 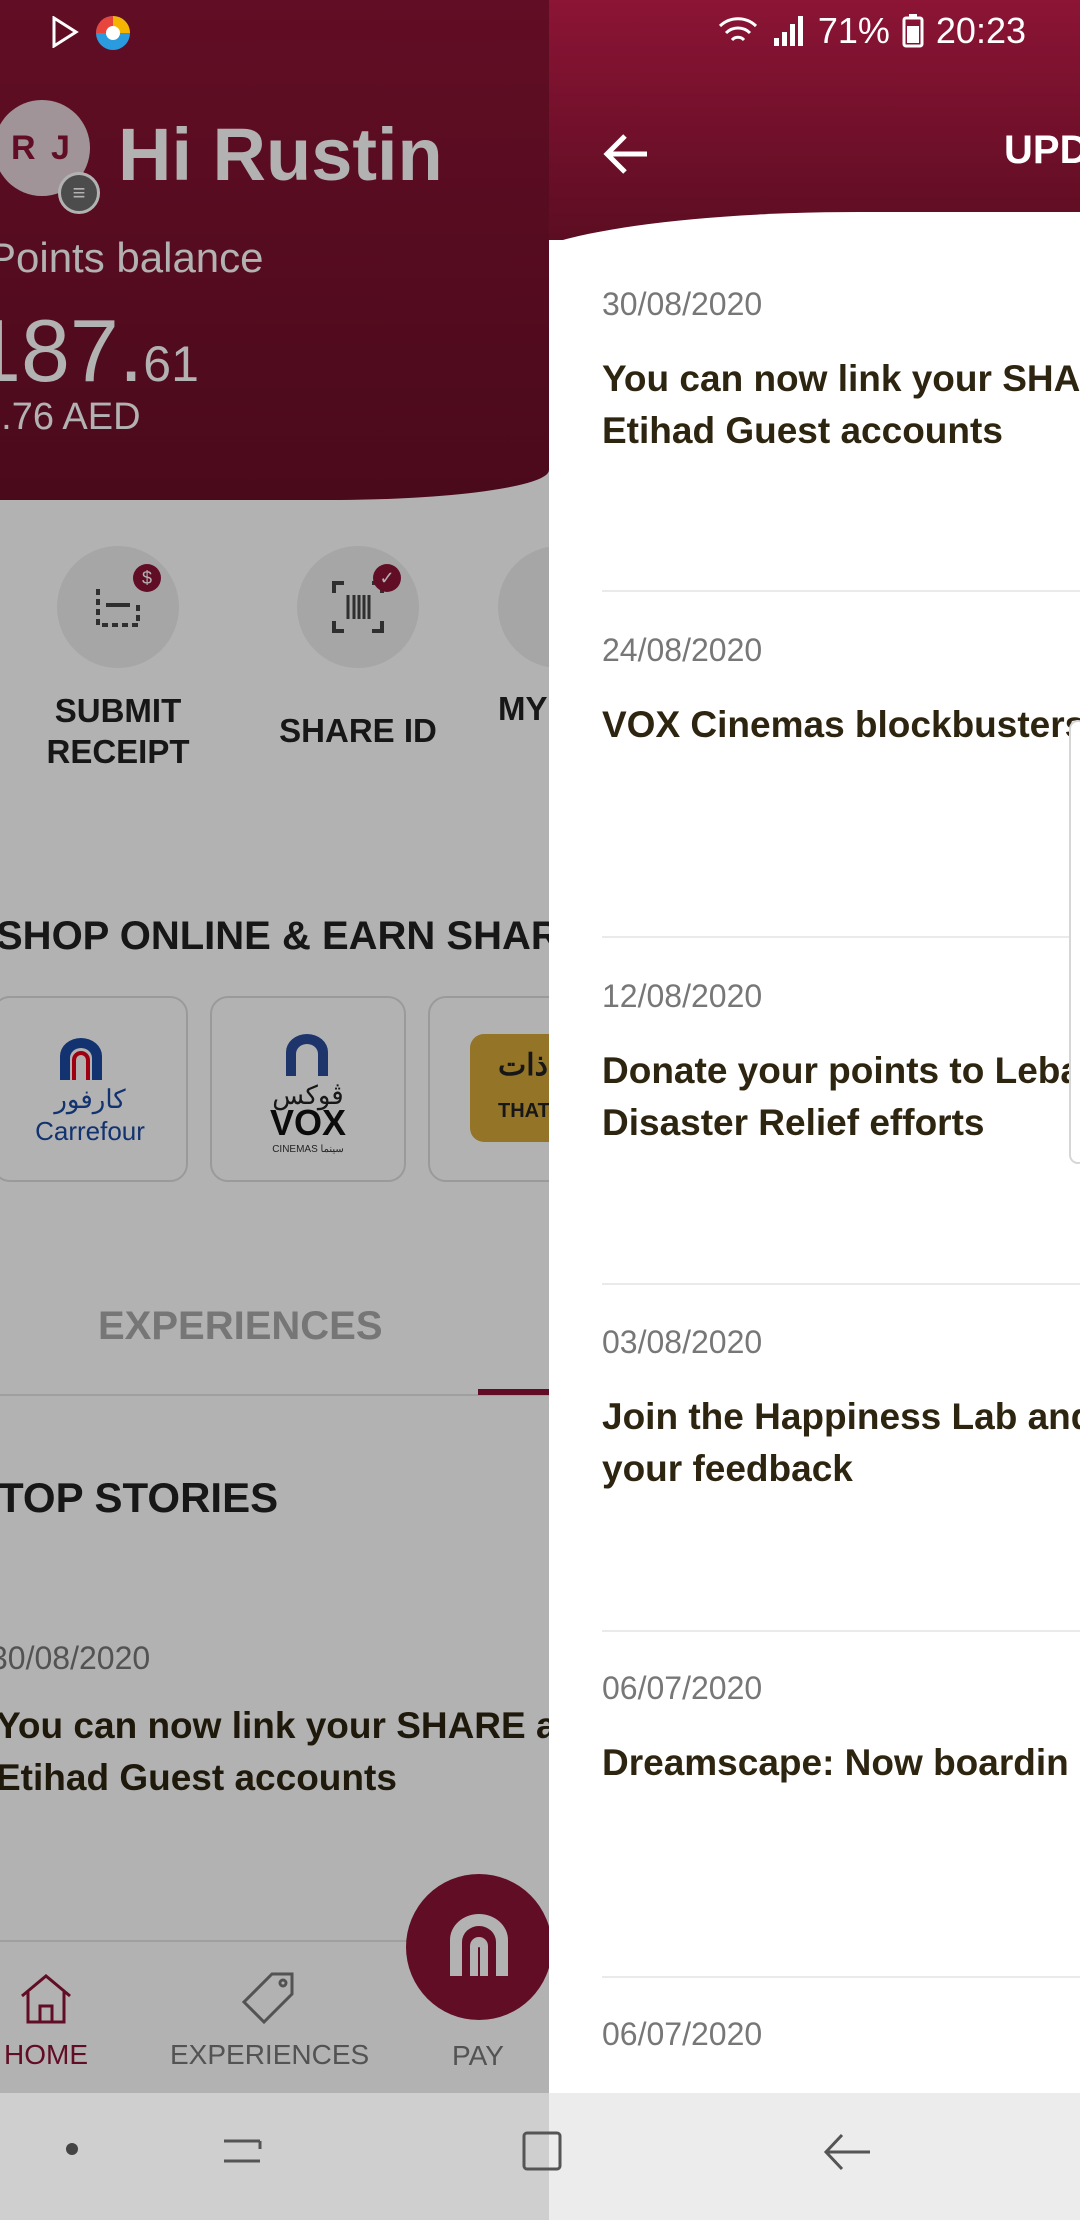 I want to click on wifi-icon, so click(x=737, y=29).